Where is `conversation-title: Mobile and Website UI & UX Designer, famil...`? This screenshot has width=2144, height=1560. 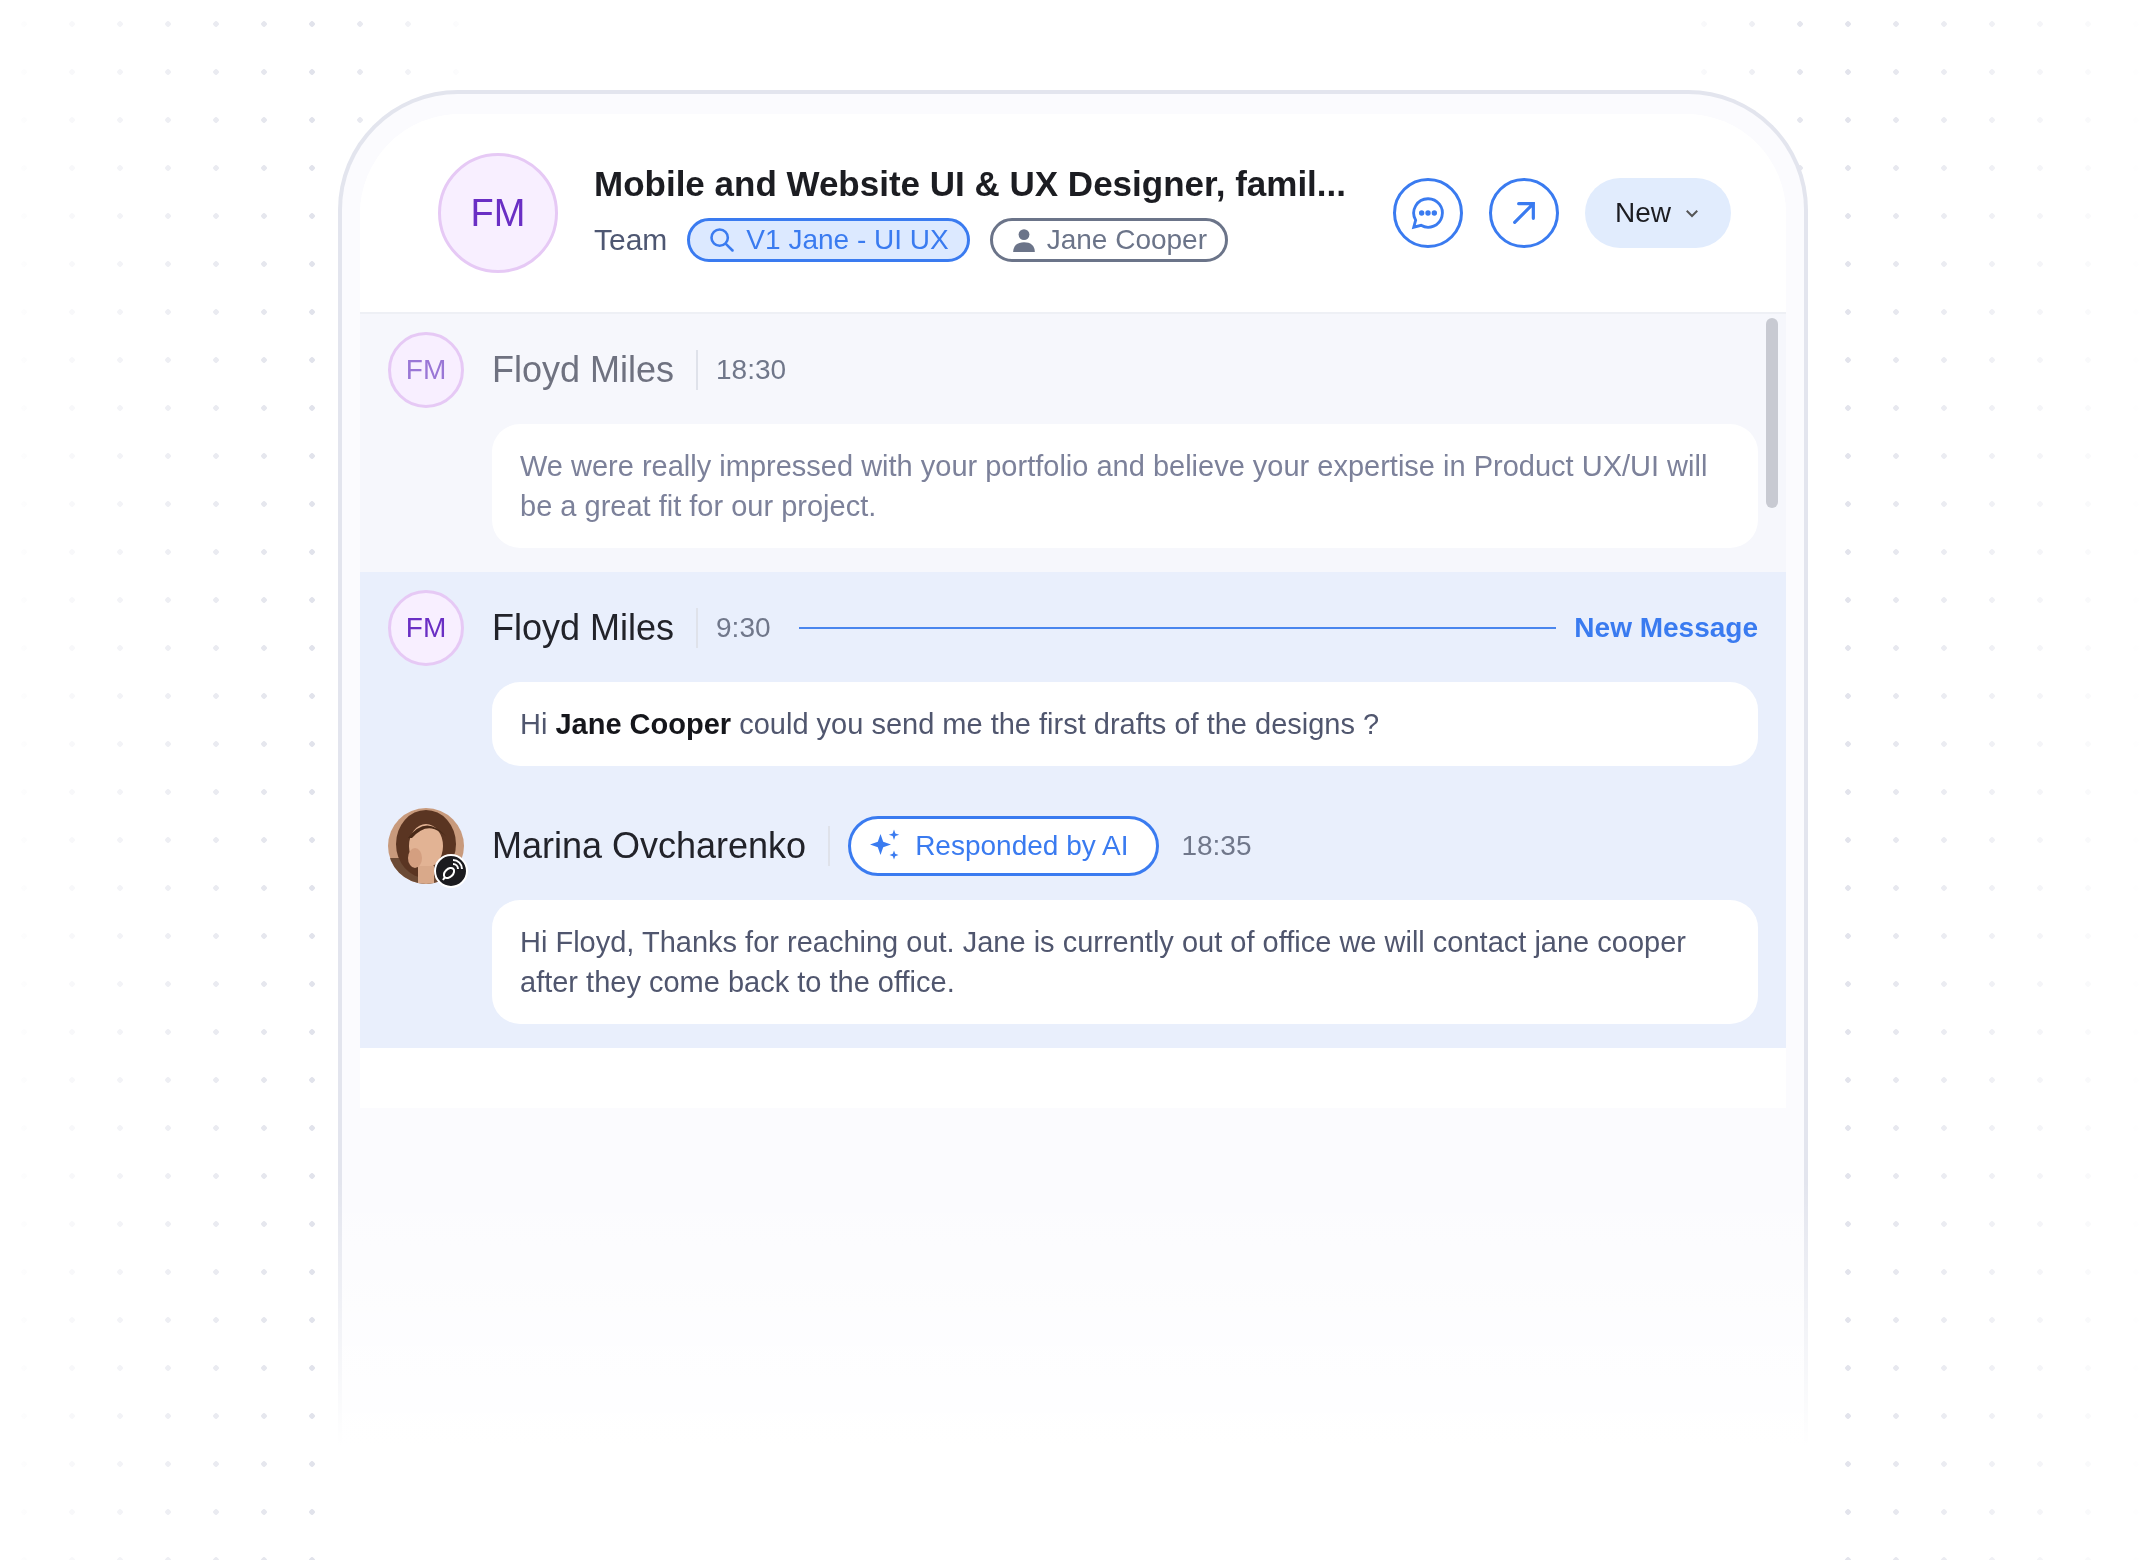 conversation-title: Mobile and Website UI & UX Designer, famil... is located at coordinates (970, 184).